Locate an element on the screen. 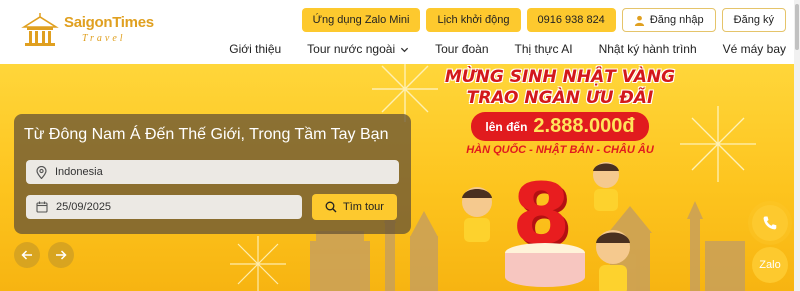  logo: SaigonTimes Travel is located at coordinates (90, 33).